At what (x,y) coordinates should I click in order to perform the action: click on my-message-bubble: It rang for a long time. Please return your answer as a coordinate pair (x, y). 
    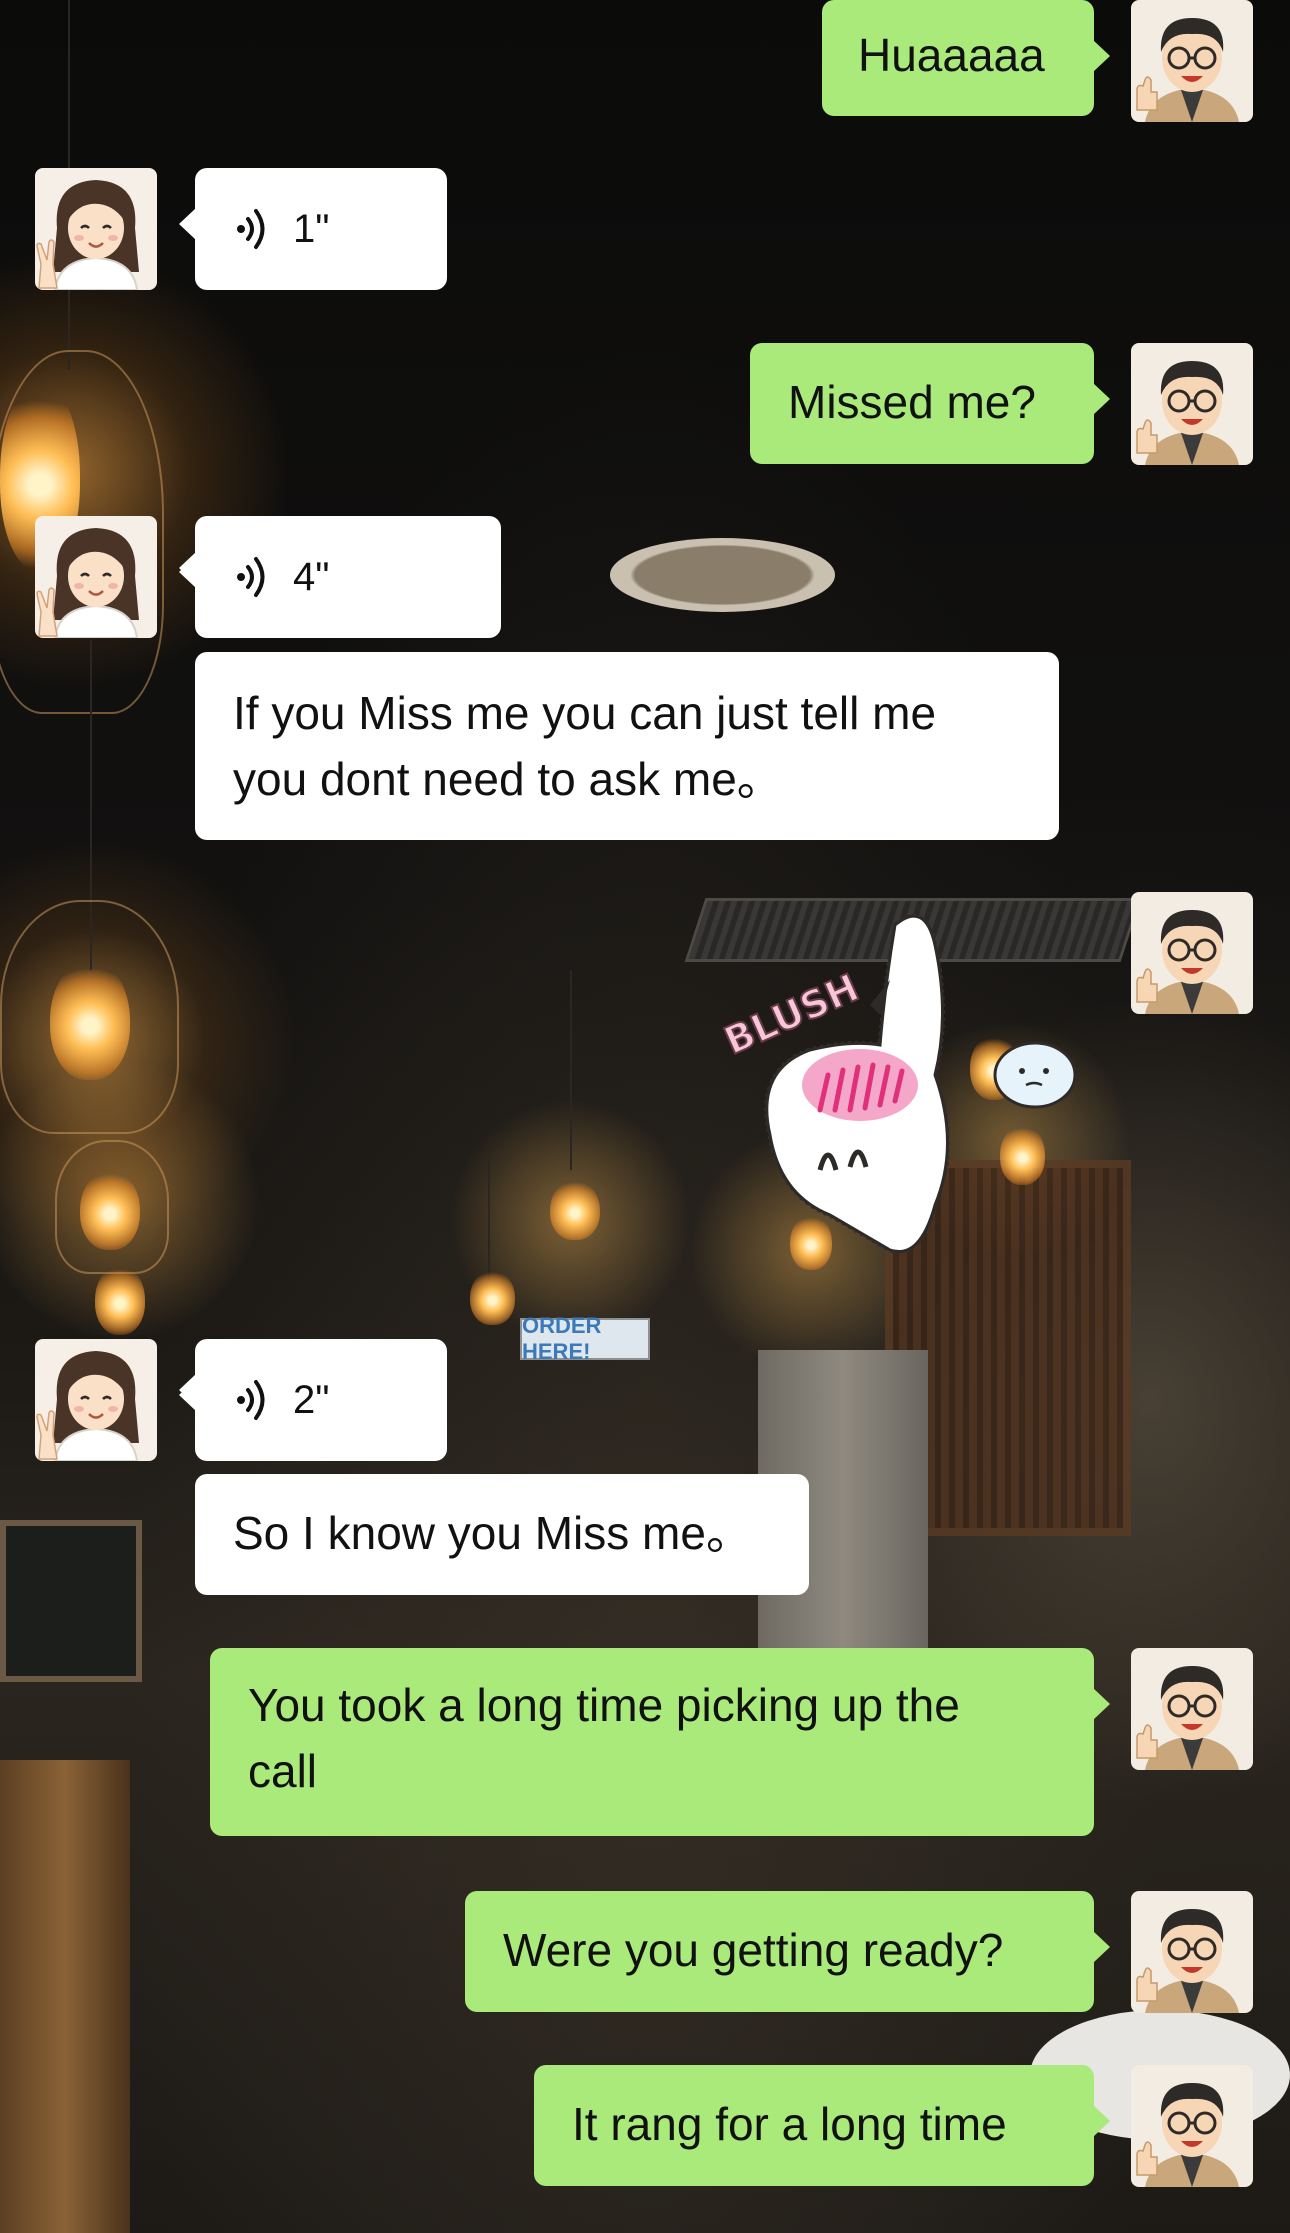
    Looking at the image, I should click on (822, 2125).